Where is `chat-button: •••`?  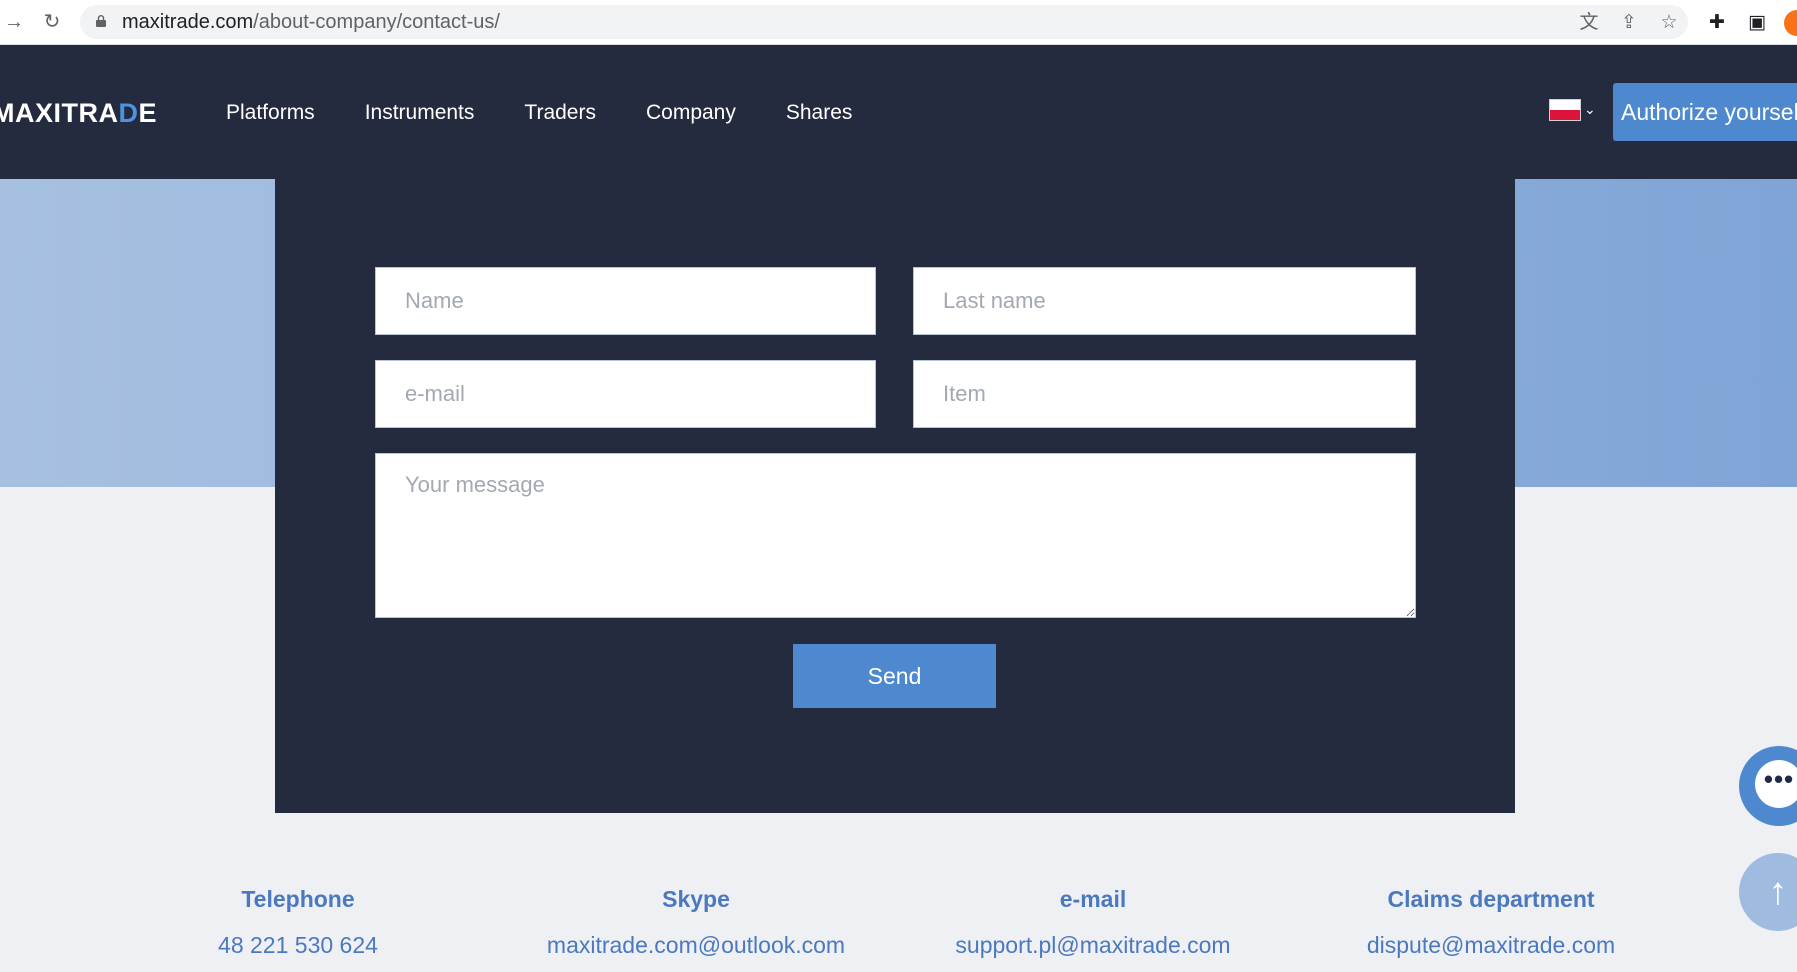 chat-button: ••• is located at coordinates (1768, 786).